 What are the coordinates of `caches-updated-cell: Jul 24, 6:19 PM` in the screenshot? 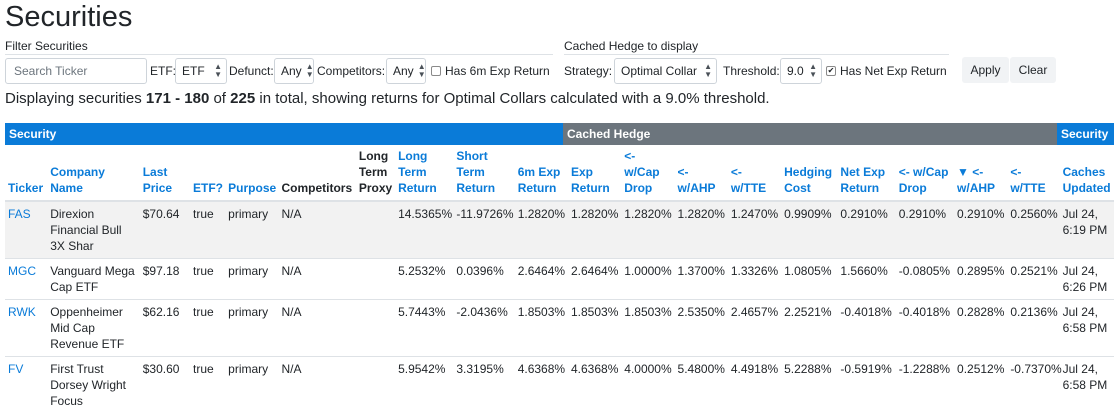 It's located at (1087, 230).